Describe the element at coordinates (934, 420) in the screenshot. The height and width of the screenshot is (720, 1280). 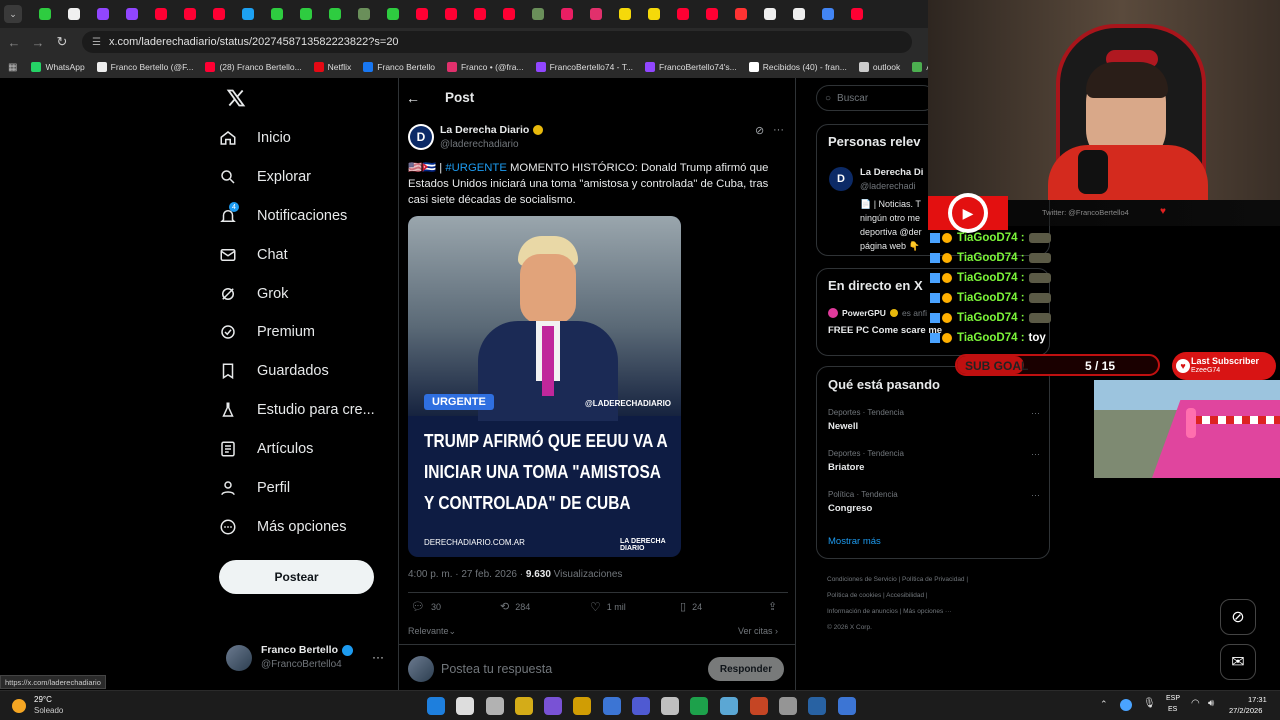
I see `trend-item: Deportes · Tendencia Newell ···` at that location.